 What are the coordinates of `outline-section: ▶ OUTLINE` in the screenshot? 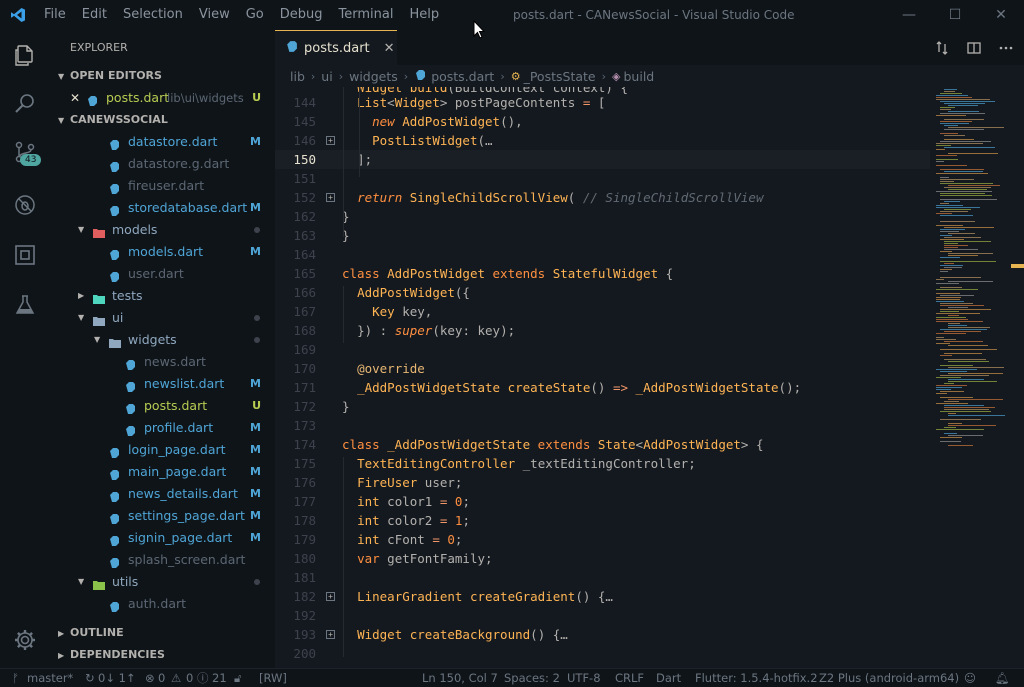 It's located at (162, 633).